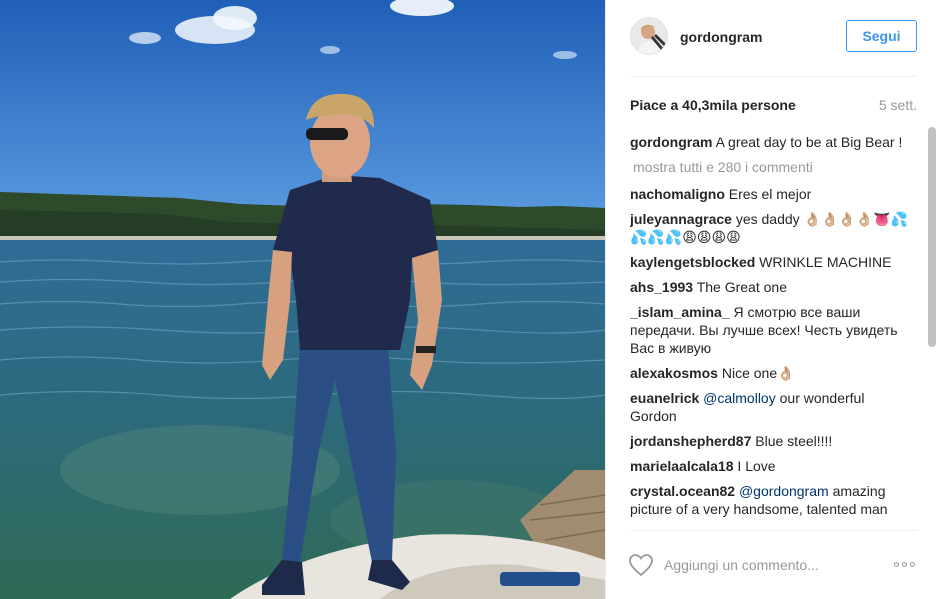  I want to click on load-more-comments-link: mostra tutti e 280 i commenti, so click(772, 167).